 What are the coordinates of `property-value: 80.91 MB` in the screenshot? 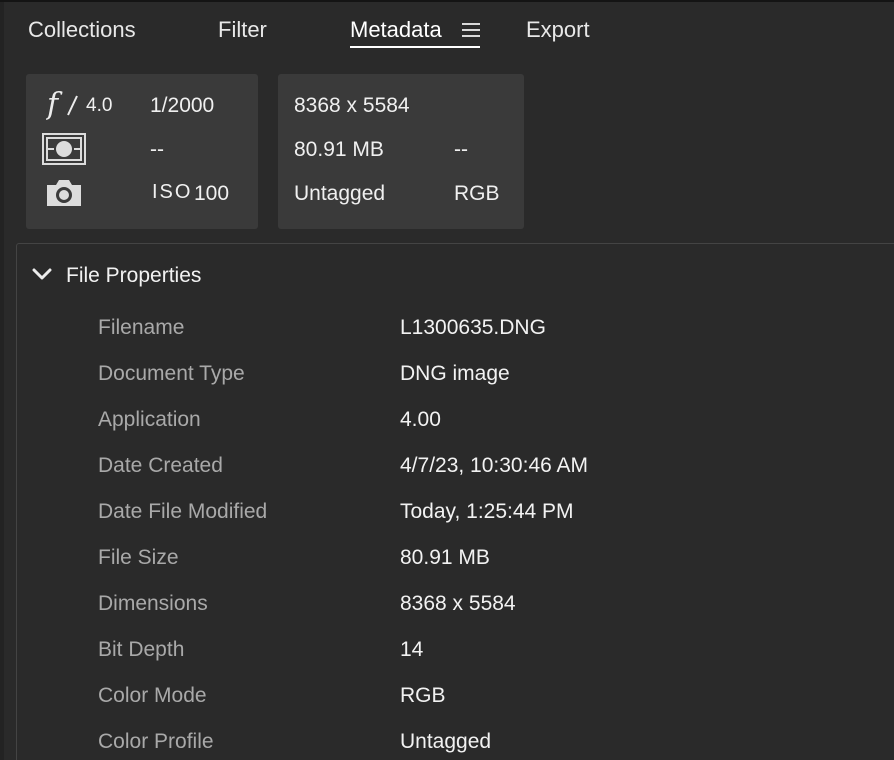 It's located at (445, 557).